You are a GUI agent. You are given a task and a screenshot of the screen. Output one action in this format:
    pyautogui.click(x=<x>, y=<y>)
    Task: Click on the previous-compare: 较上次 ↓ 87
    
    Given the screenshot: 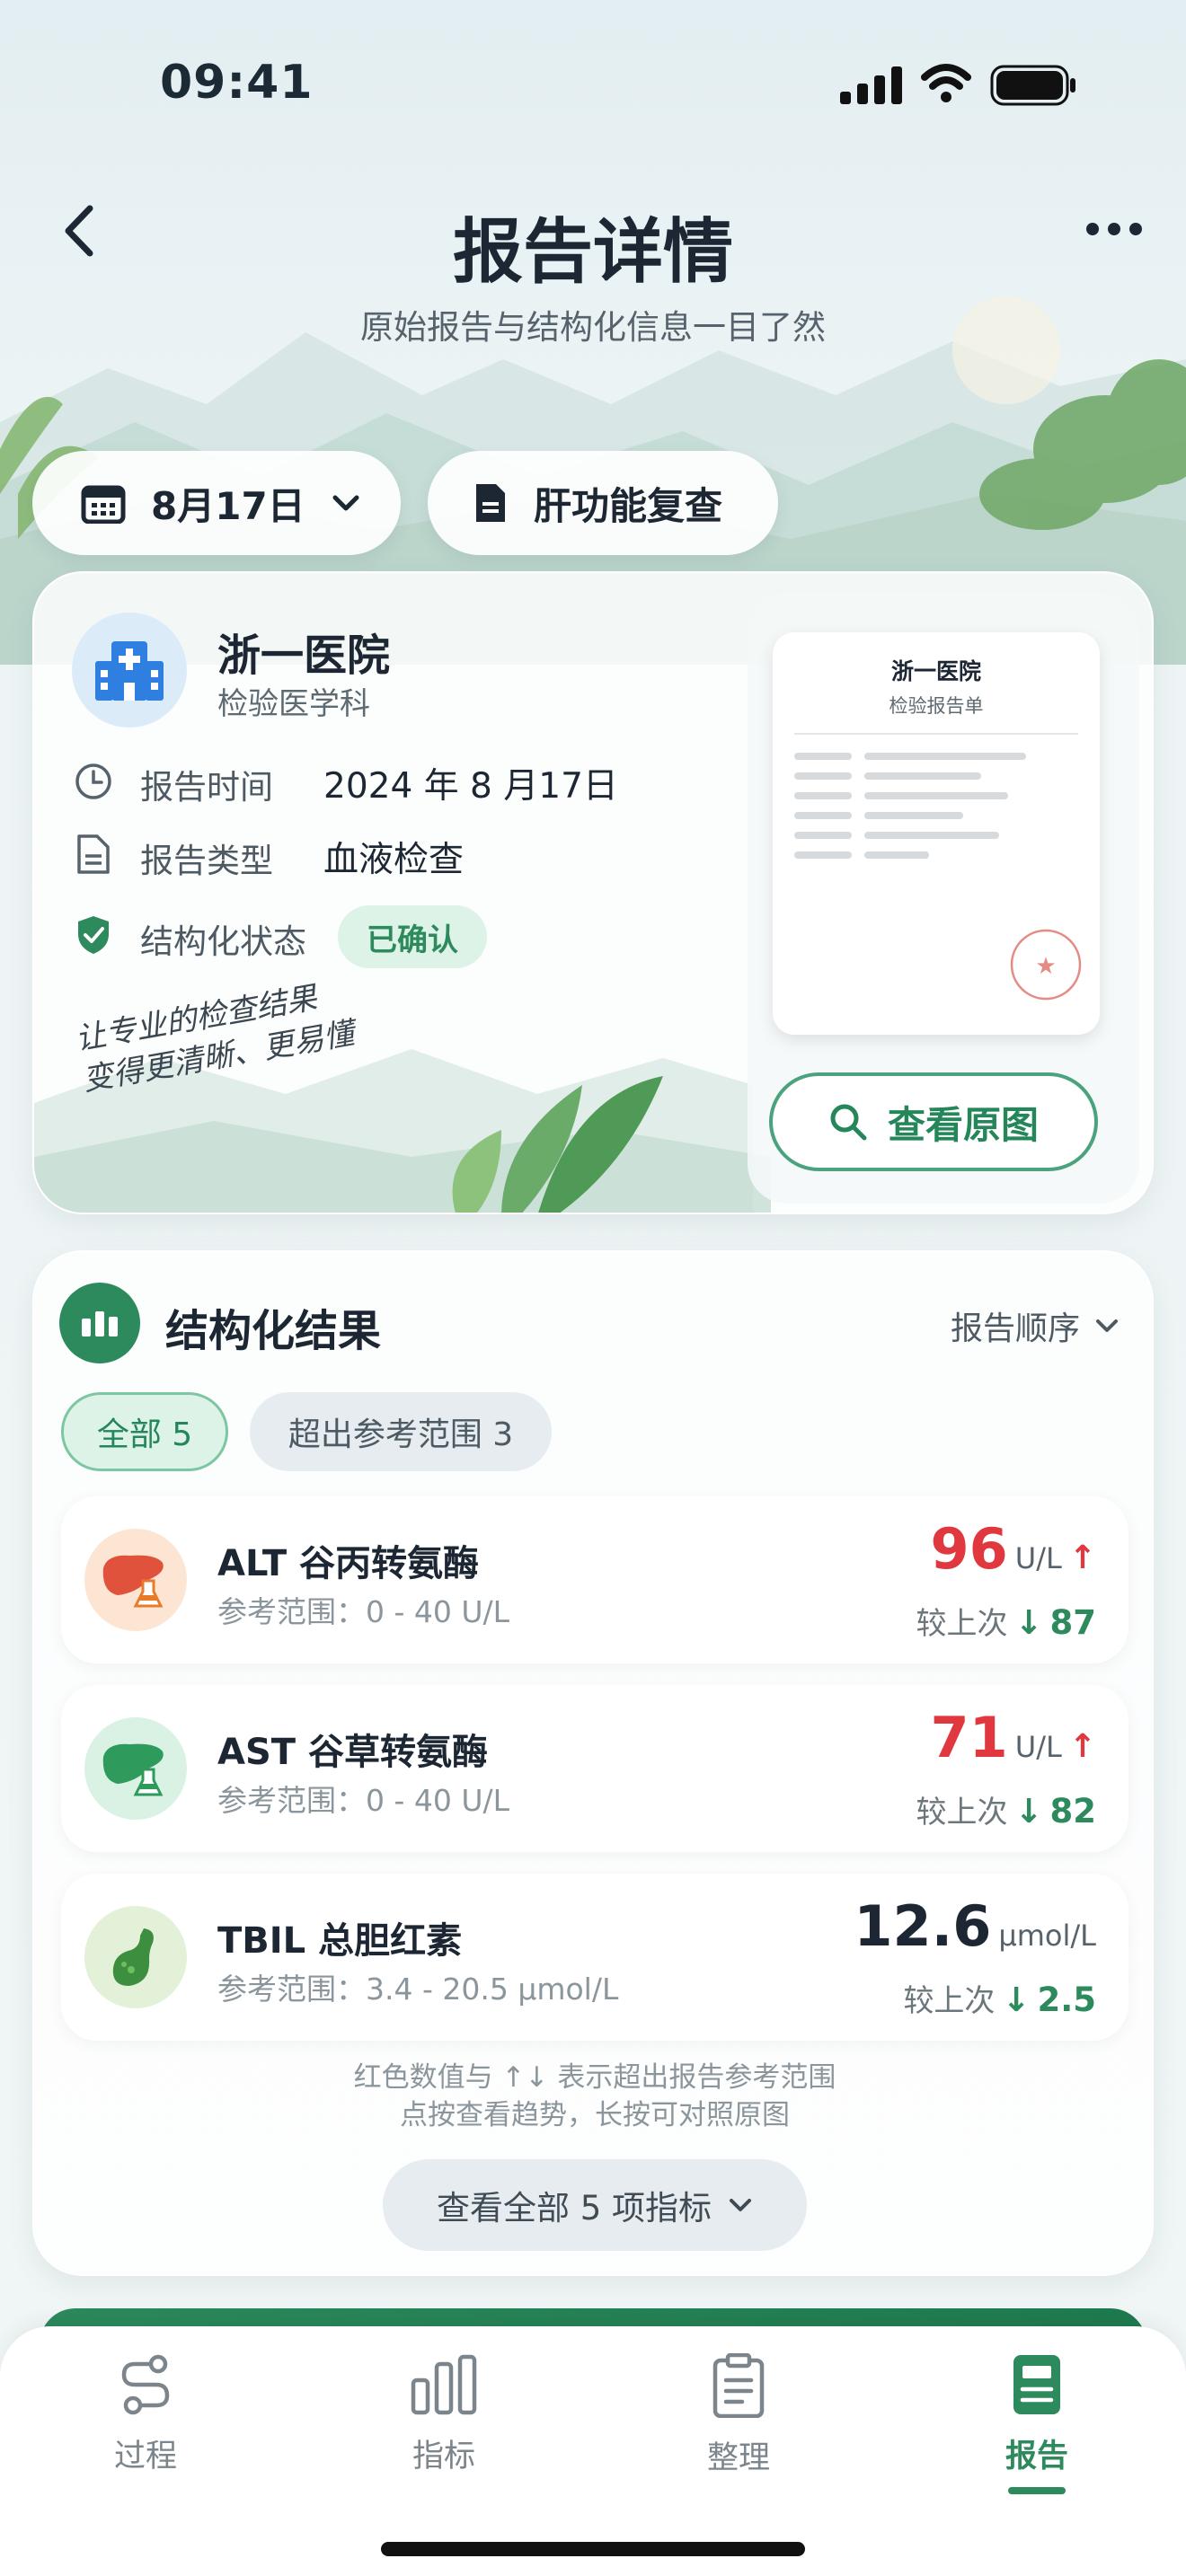 What is the action you would take?
    pyautogui.click(x=1006, y=1621)
    